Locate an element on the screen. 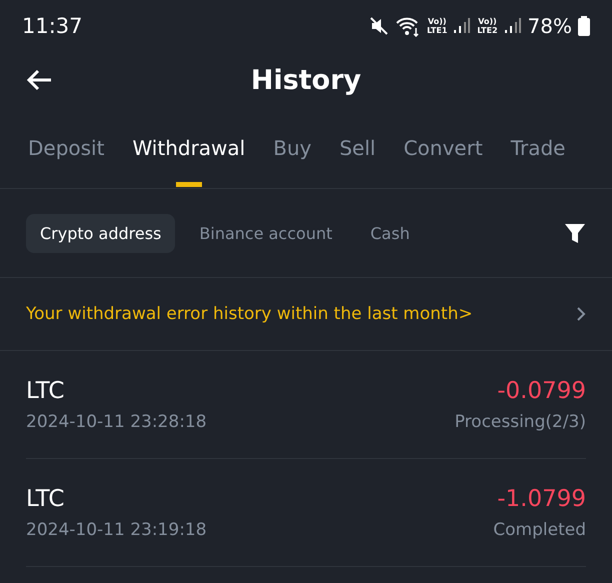 Image resolution: width=612 pixels, height=583 pixels. record-time: 2024-10-11 23:28:18 is located at coordinates (116, 422).